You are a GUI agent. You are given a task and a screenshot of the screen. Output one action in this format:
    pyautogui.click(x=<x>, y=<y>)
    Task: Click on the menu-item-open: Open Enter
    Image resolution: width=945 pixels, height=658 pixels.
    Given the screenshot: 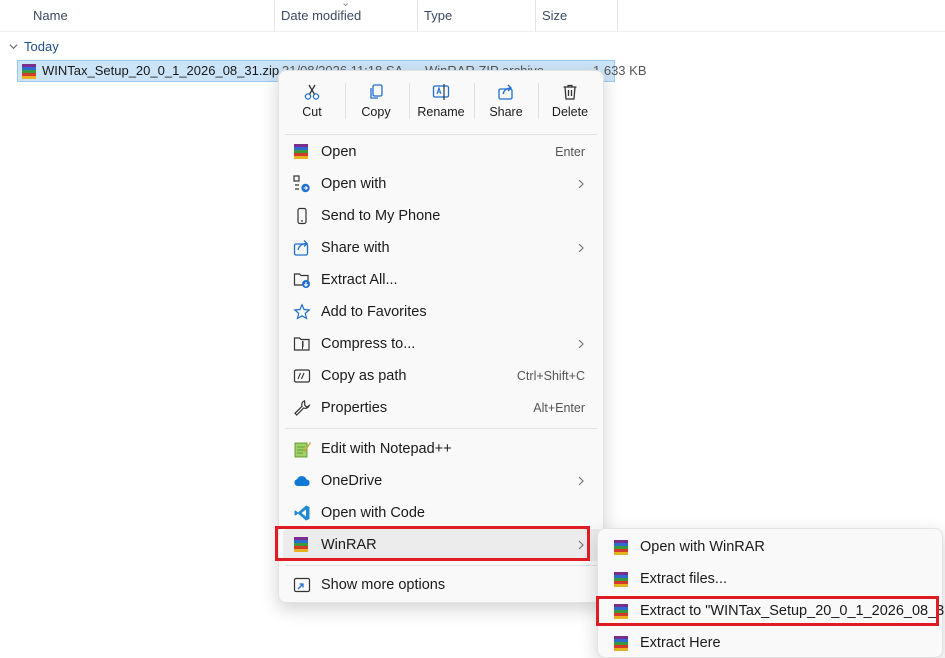 What is the action you would take?
    pyautogui.click(x=442, y=152)
    